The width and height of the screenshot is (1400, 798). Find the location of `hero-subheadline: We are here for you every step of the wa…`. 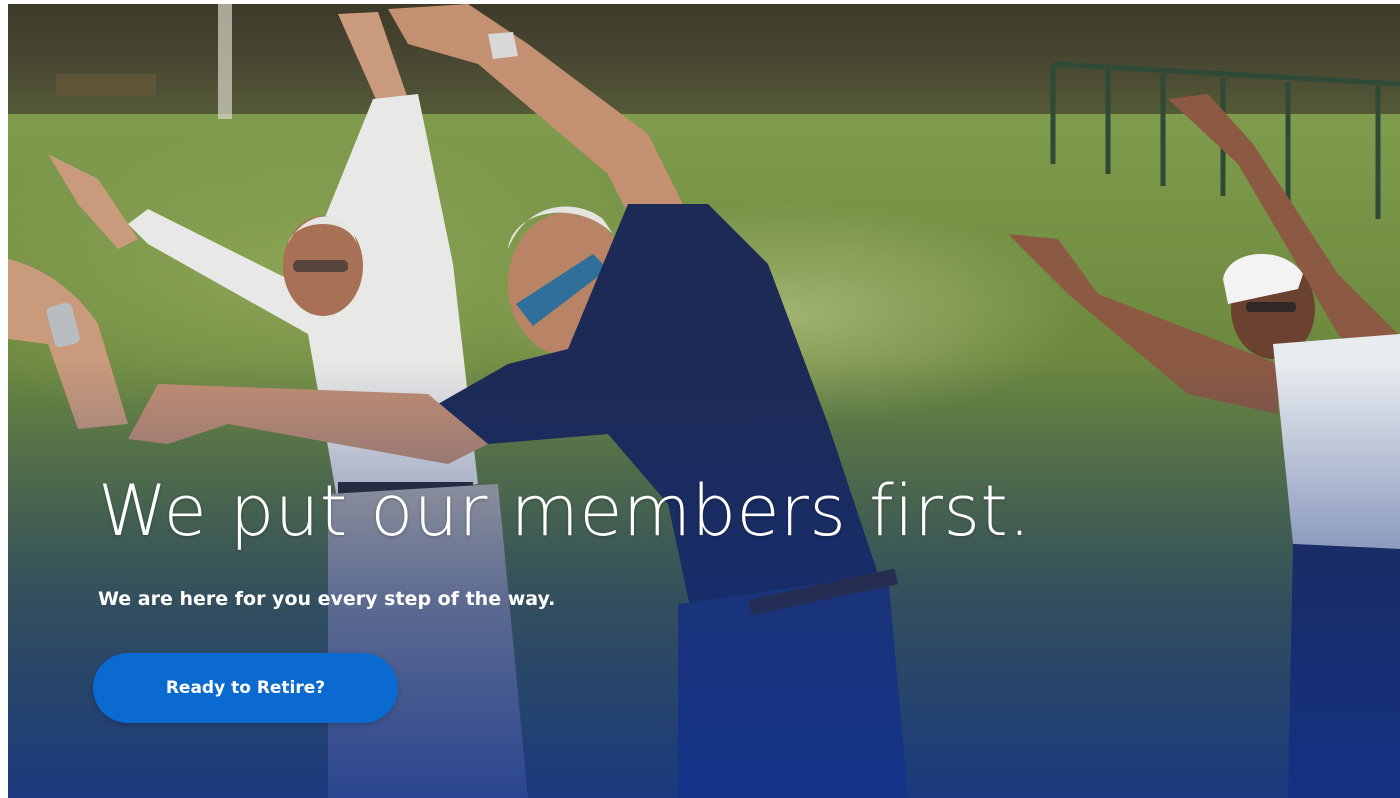

hero-subheadline: We are here for you every step of the wa… is located at coordinates (327, 599).